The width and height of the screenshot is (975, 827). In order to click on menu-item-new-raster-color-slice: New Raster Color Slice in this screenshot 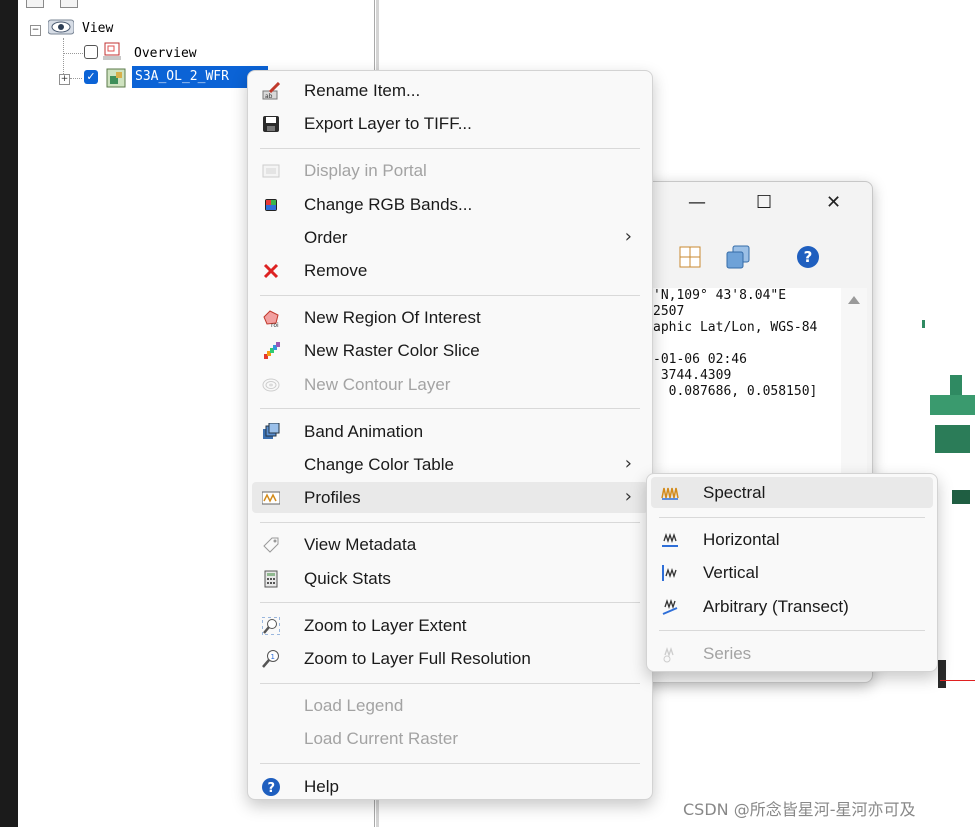, I will do `click(450, 350)`.